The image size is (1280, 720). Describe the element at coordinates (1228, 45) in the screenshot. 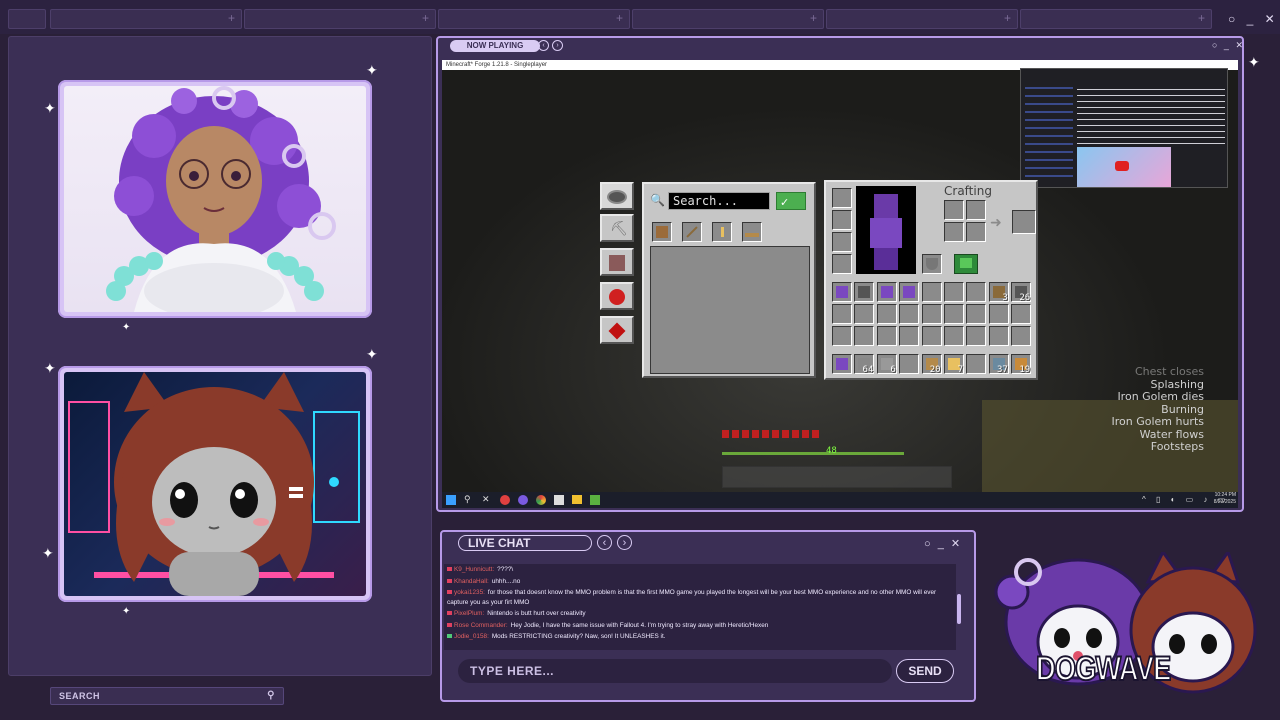

I see `now-playing-window-controls: ○ _ ✕` at that location.